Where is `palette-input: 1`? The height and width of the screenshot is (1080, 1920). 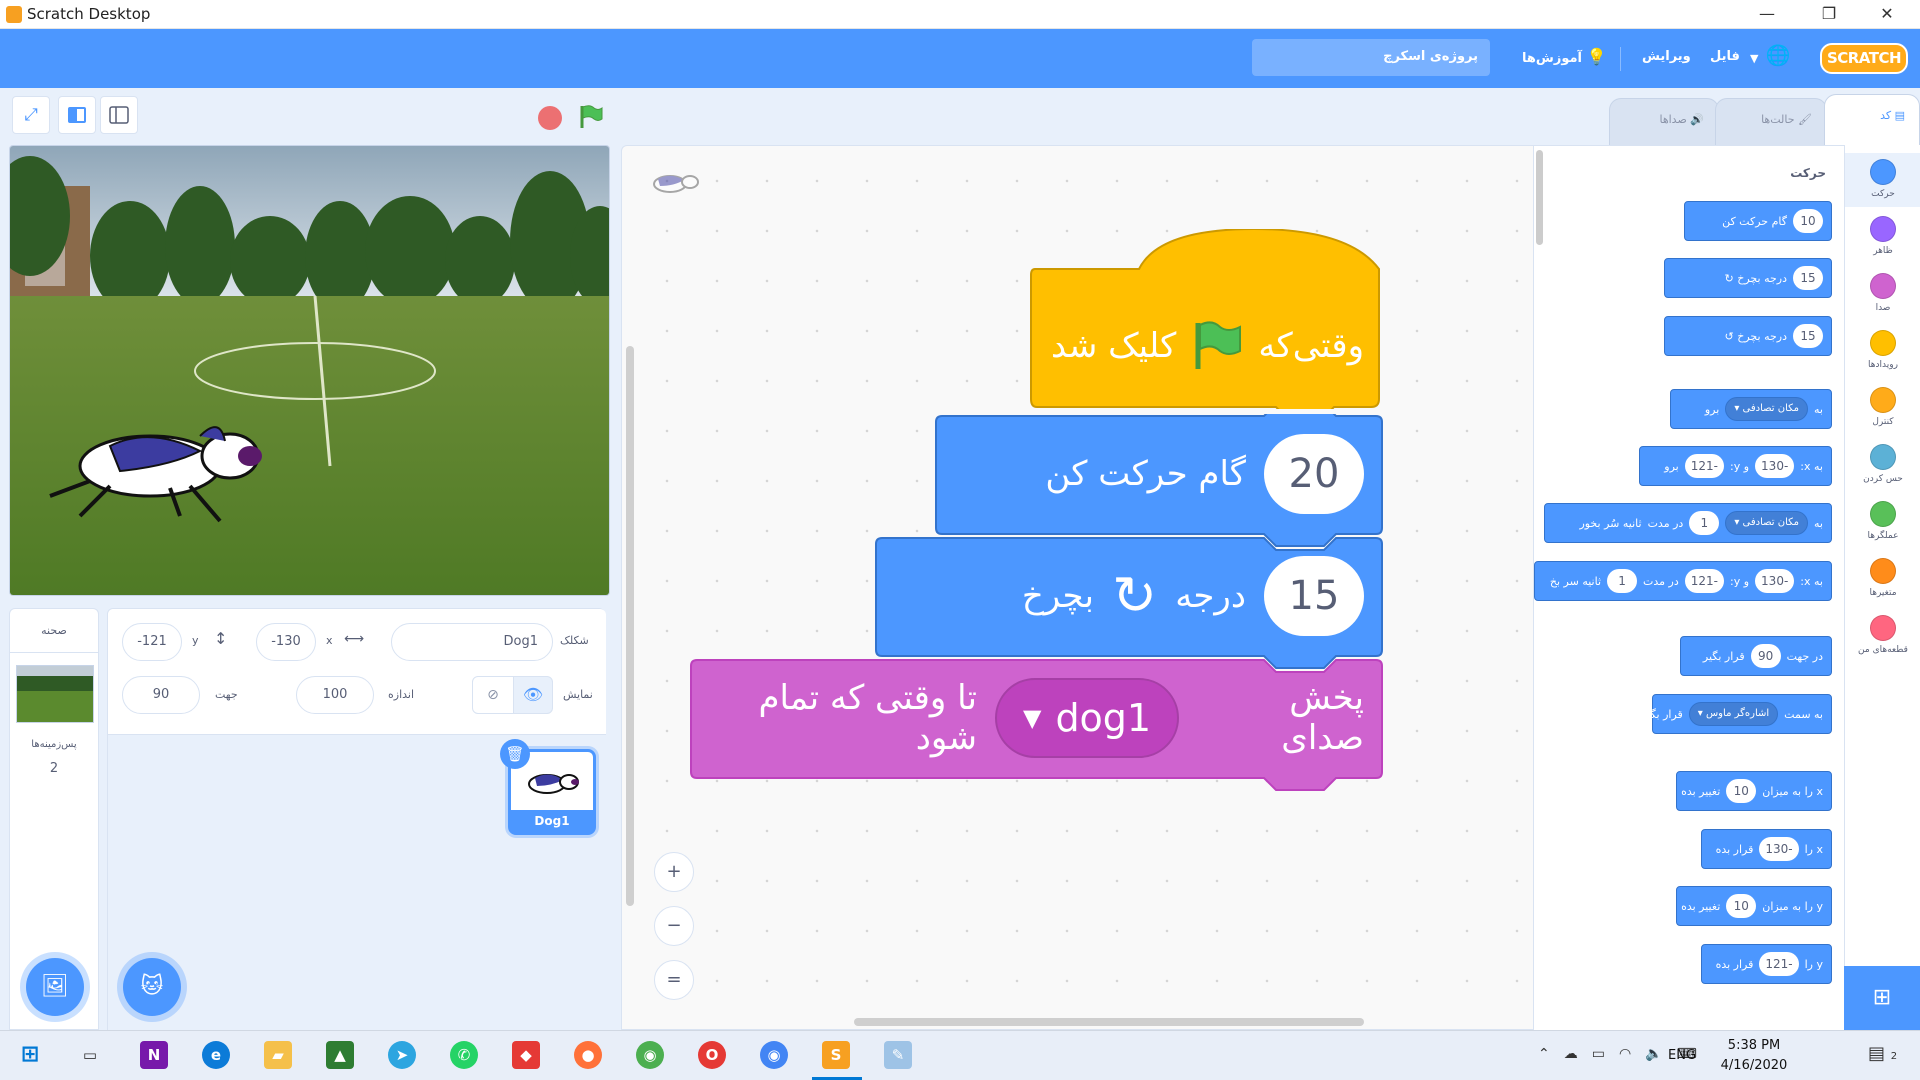
palette-input: 1 is located at coordinates (1704, 523).